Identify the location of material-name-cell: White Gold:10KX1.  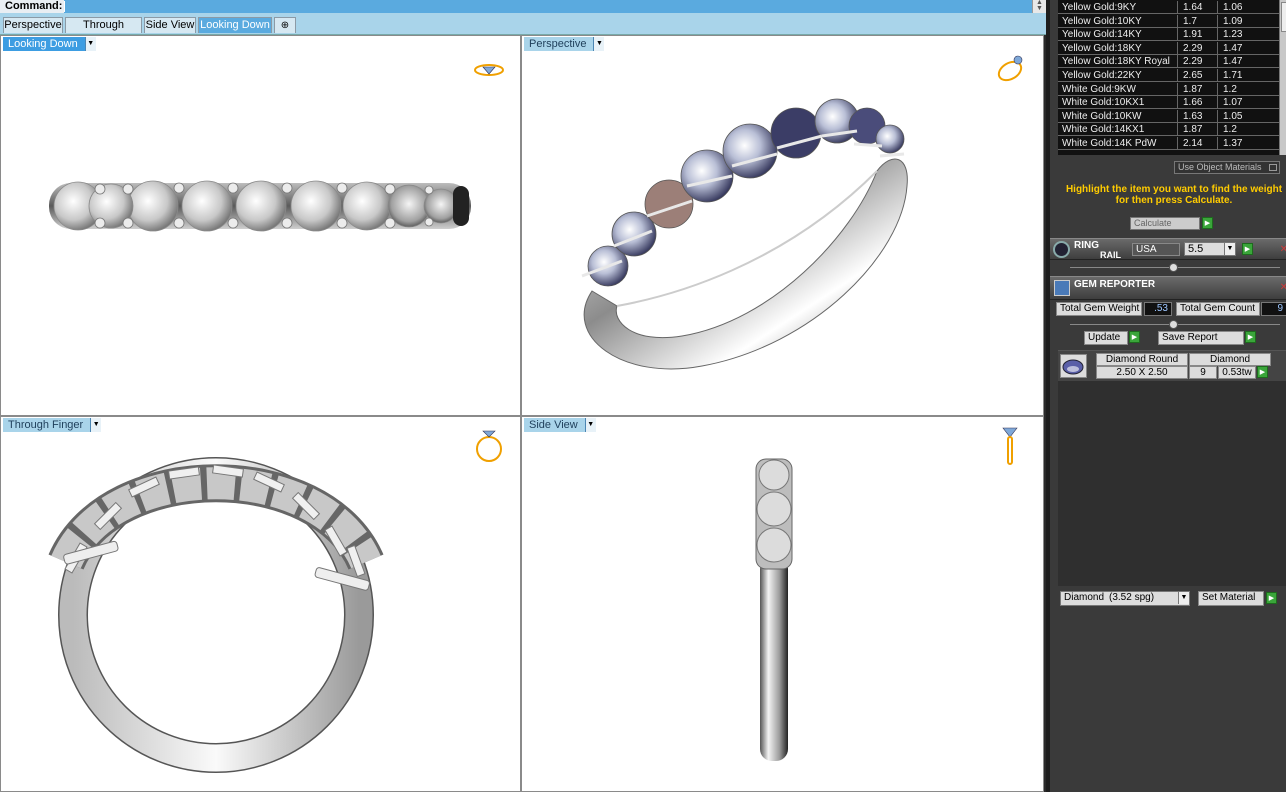
(1118, 103).